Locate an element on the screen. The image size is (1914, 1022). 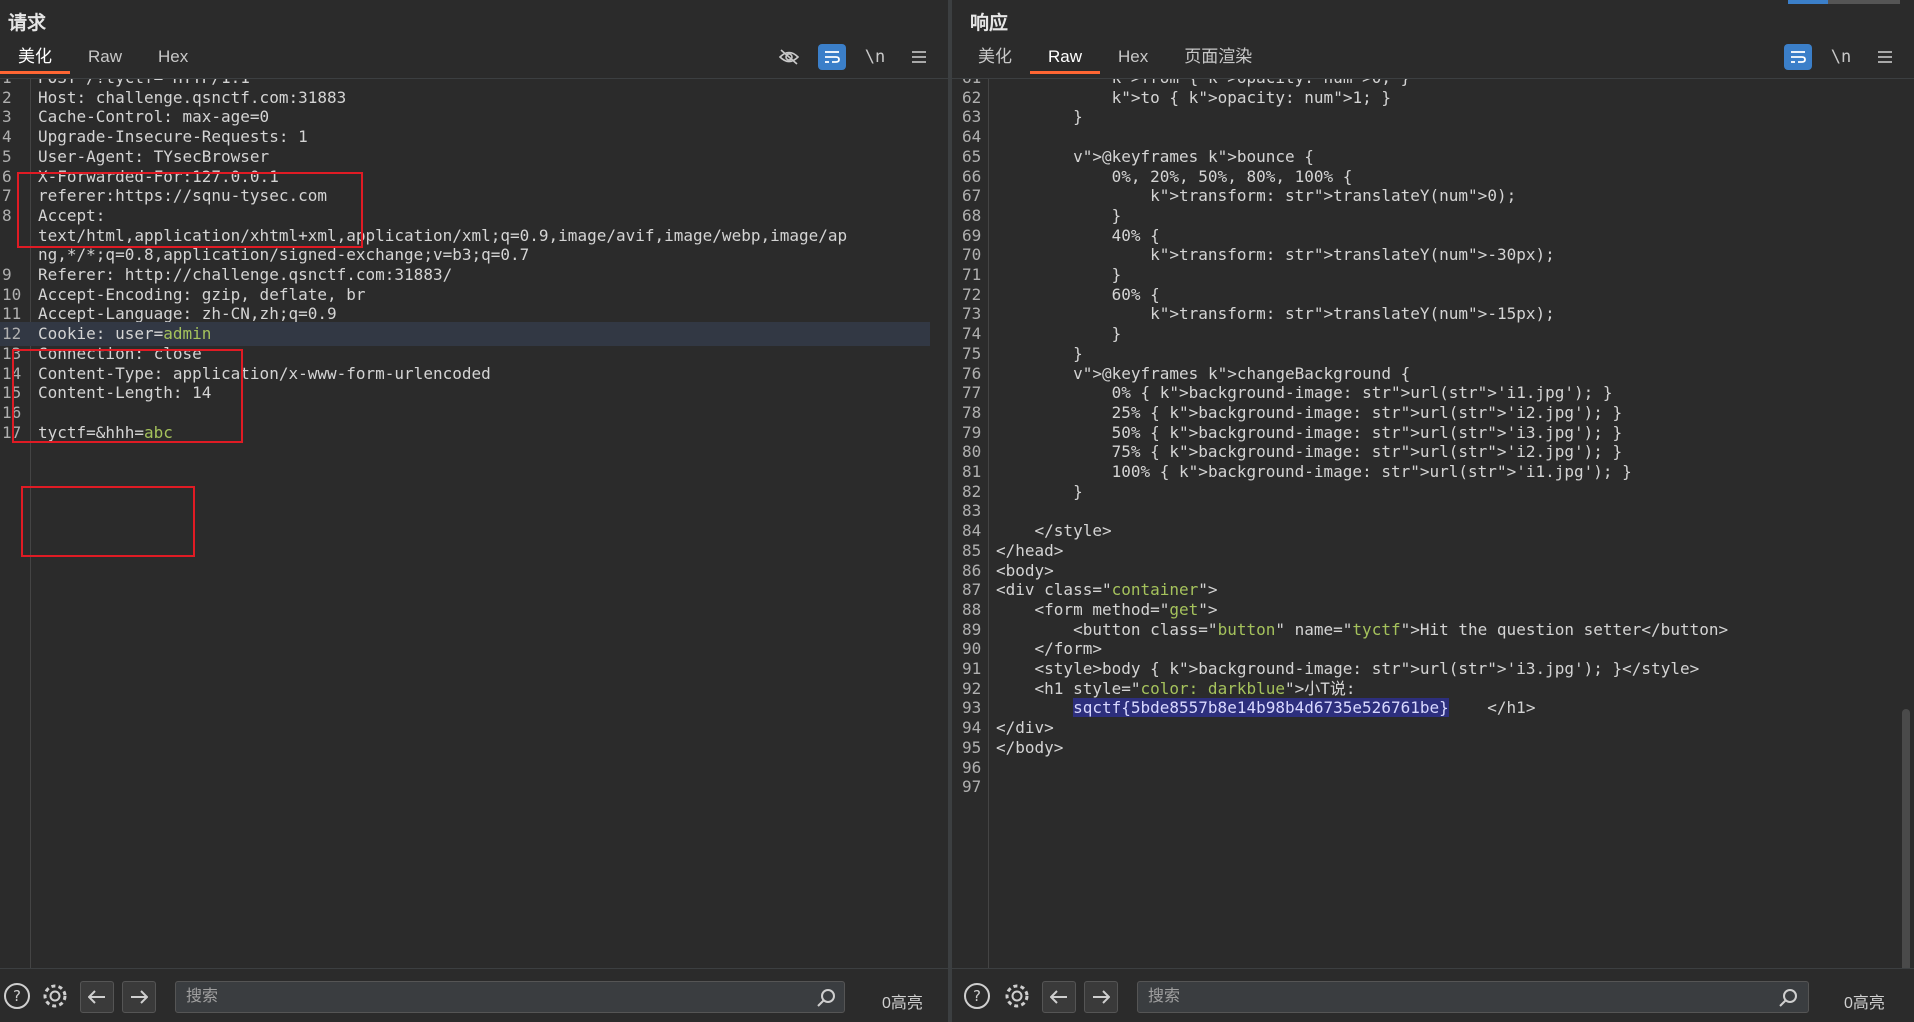
highlight-box-cookie is located at coordinates (127, 396).